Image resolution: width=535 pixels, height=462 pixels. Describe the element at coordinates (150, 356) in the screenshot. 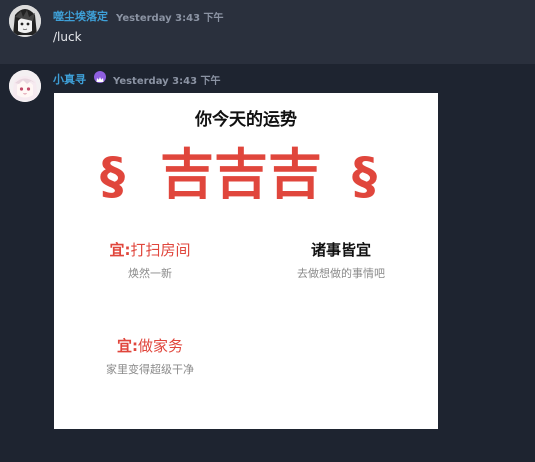

I see `fortune-item: 宜:做家务 家里变得超级干净` at that location.